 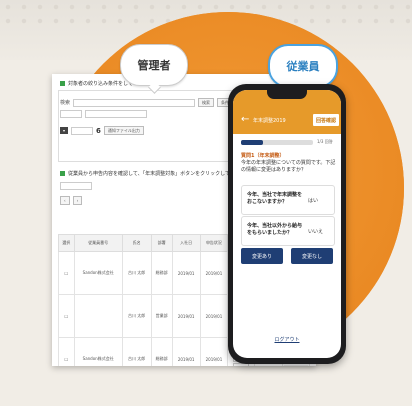 I want to click on change-no-button: 変更なし, so click(x=312, y=256).